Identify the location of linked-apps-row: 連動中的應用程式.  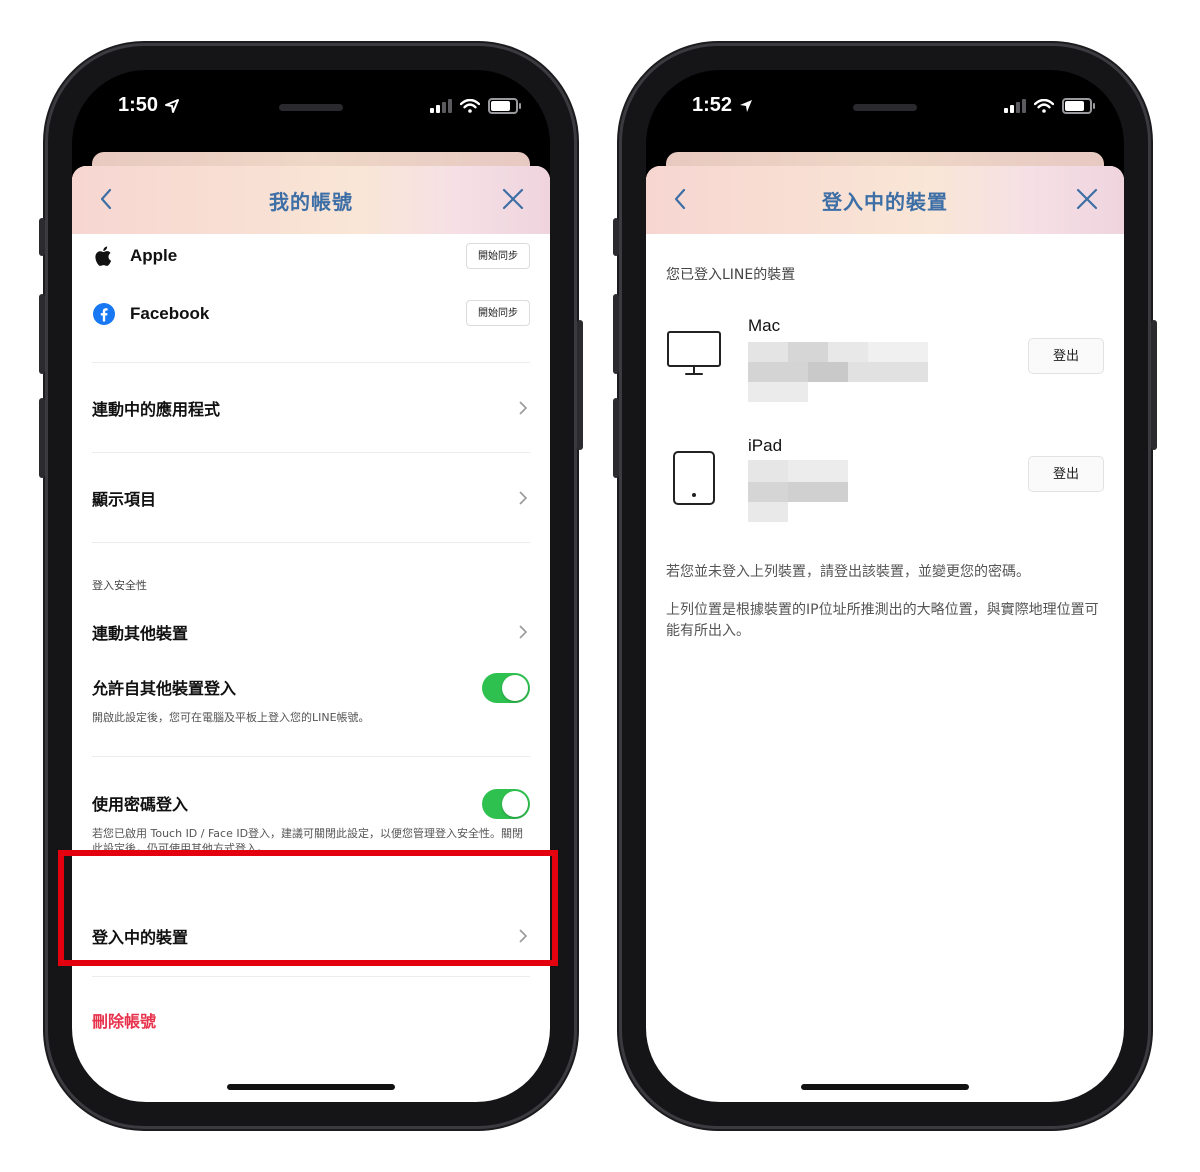
(311, 408).